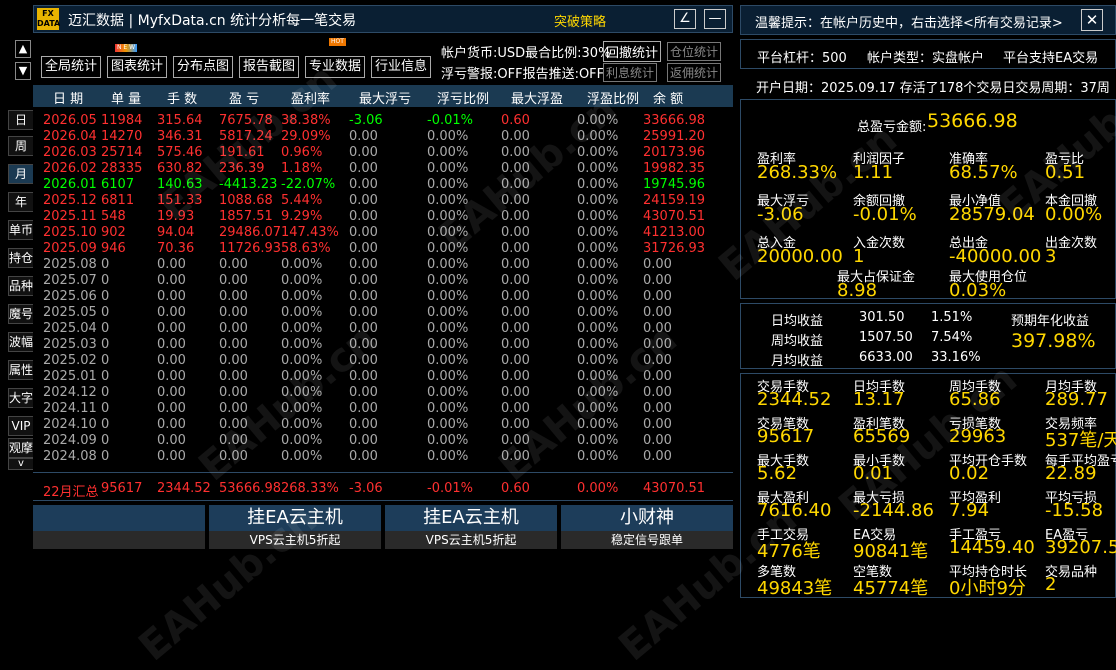 The height and width of the screenshot is (670, 1116). I want to click on toolbar-button-5: 行业信息, so click(401, 67).